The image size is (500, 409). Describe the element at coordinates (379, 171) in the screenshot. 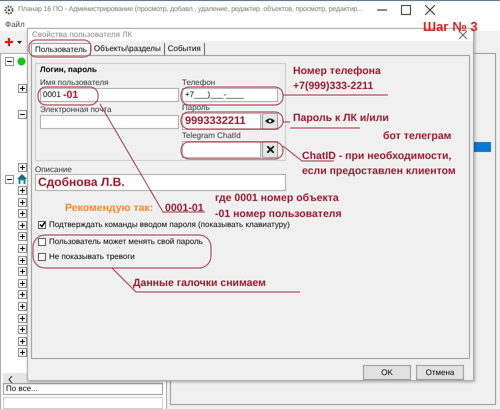

I see `annotation-text: если предоставлен клиентом` at that location.